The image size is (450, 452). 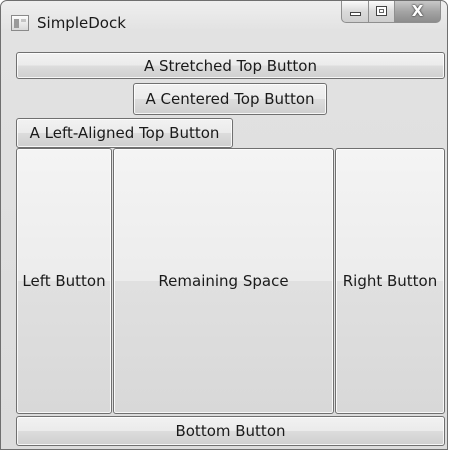 I want to click on minimize-button, so click(x=355, y=12).